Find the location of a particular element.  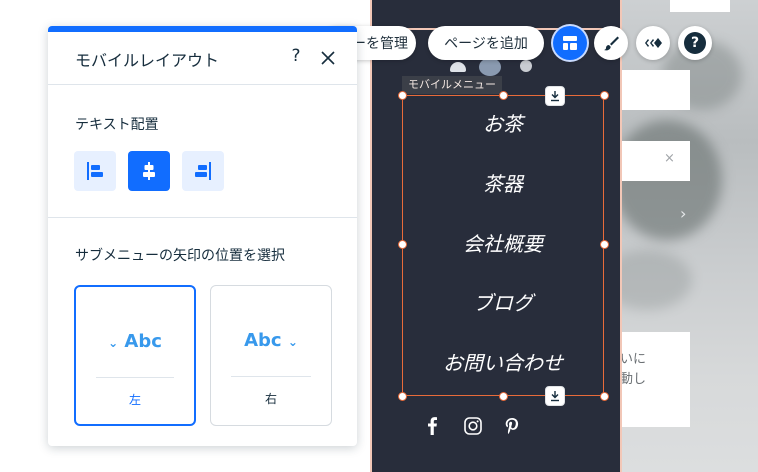

resize-handle-top-left is located at coordinates (402, 95).